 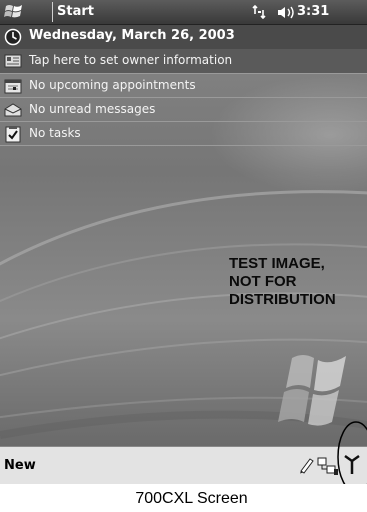 What do you see at coordinates (191, 498) in the screenshot?
I see `figure-caption: 700CXL Screen` at bounding box center [191, 498].